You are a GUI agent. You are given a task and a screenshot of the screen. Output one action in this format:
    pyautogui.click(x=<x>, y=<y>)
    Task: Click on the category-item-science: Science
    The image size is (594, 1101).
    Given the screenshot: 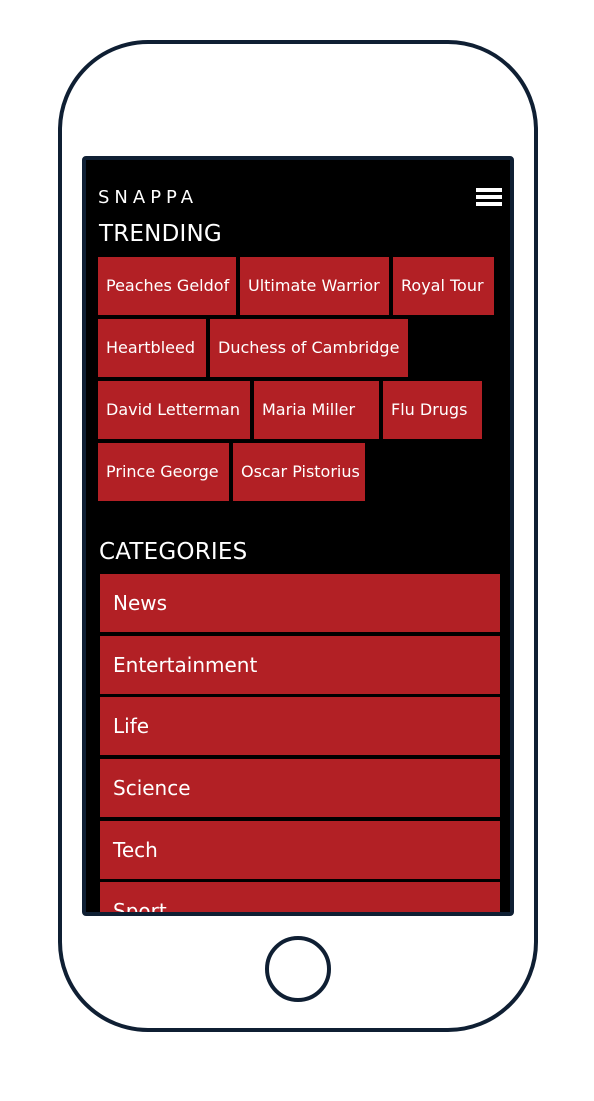 What is the action you would take?
    pyautogui.click(x=300, y=788)
    